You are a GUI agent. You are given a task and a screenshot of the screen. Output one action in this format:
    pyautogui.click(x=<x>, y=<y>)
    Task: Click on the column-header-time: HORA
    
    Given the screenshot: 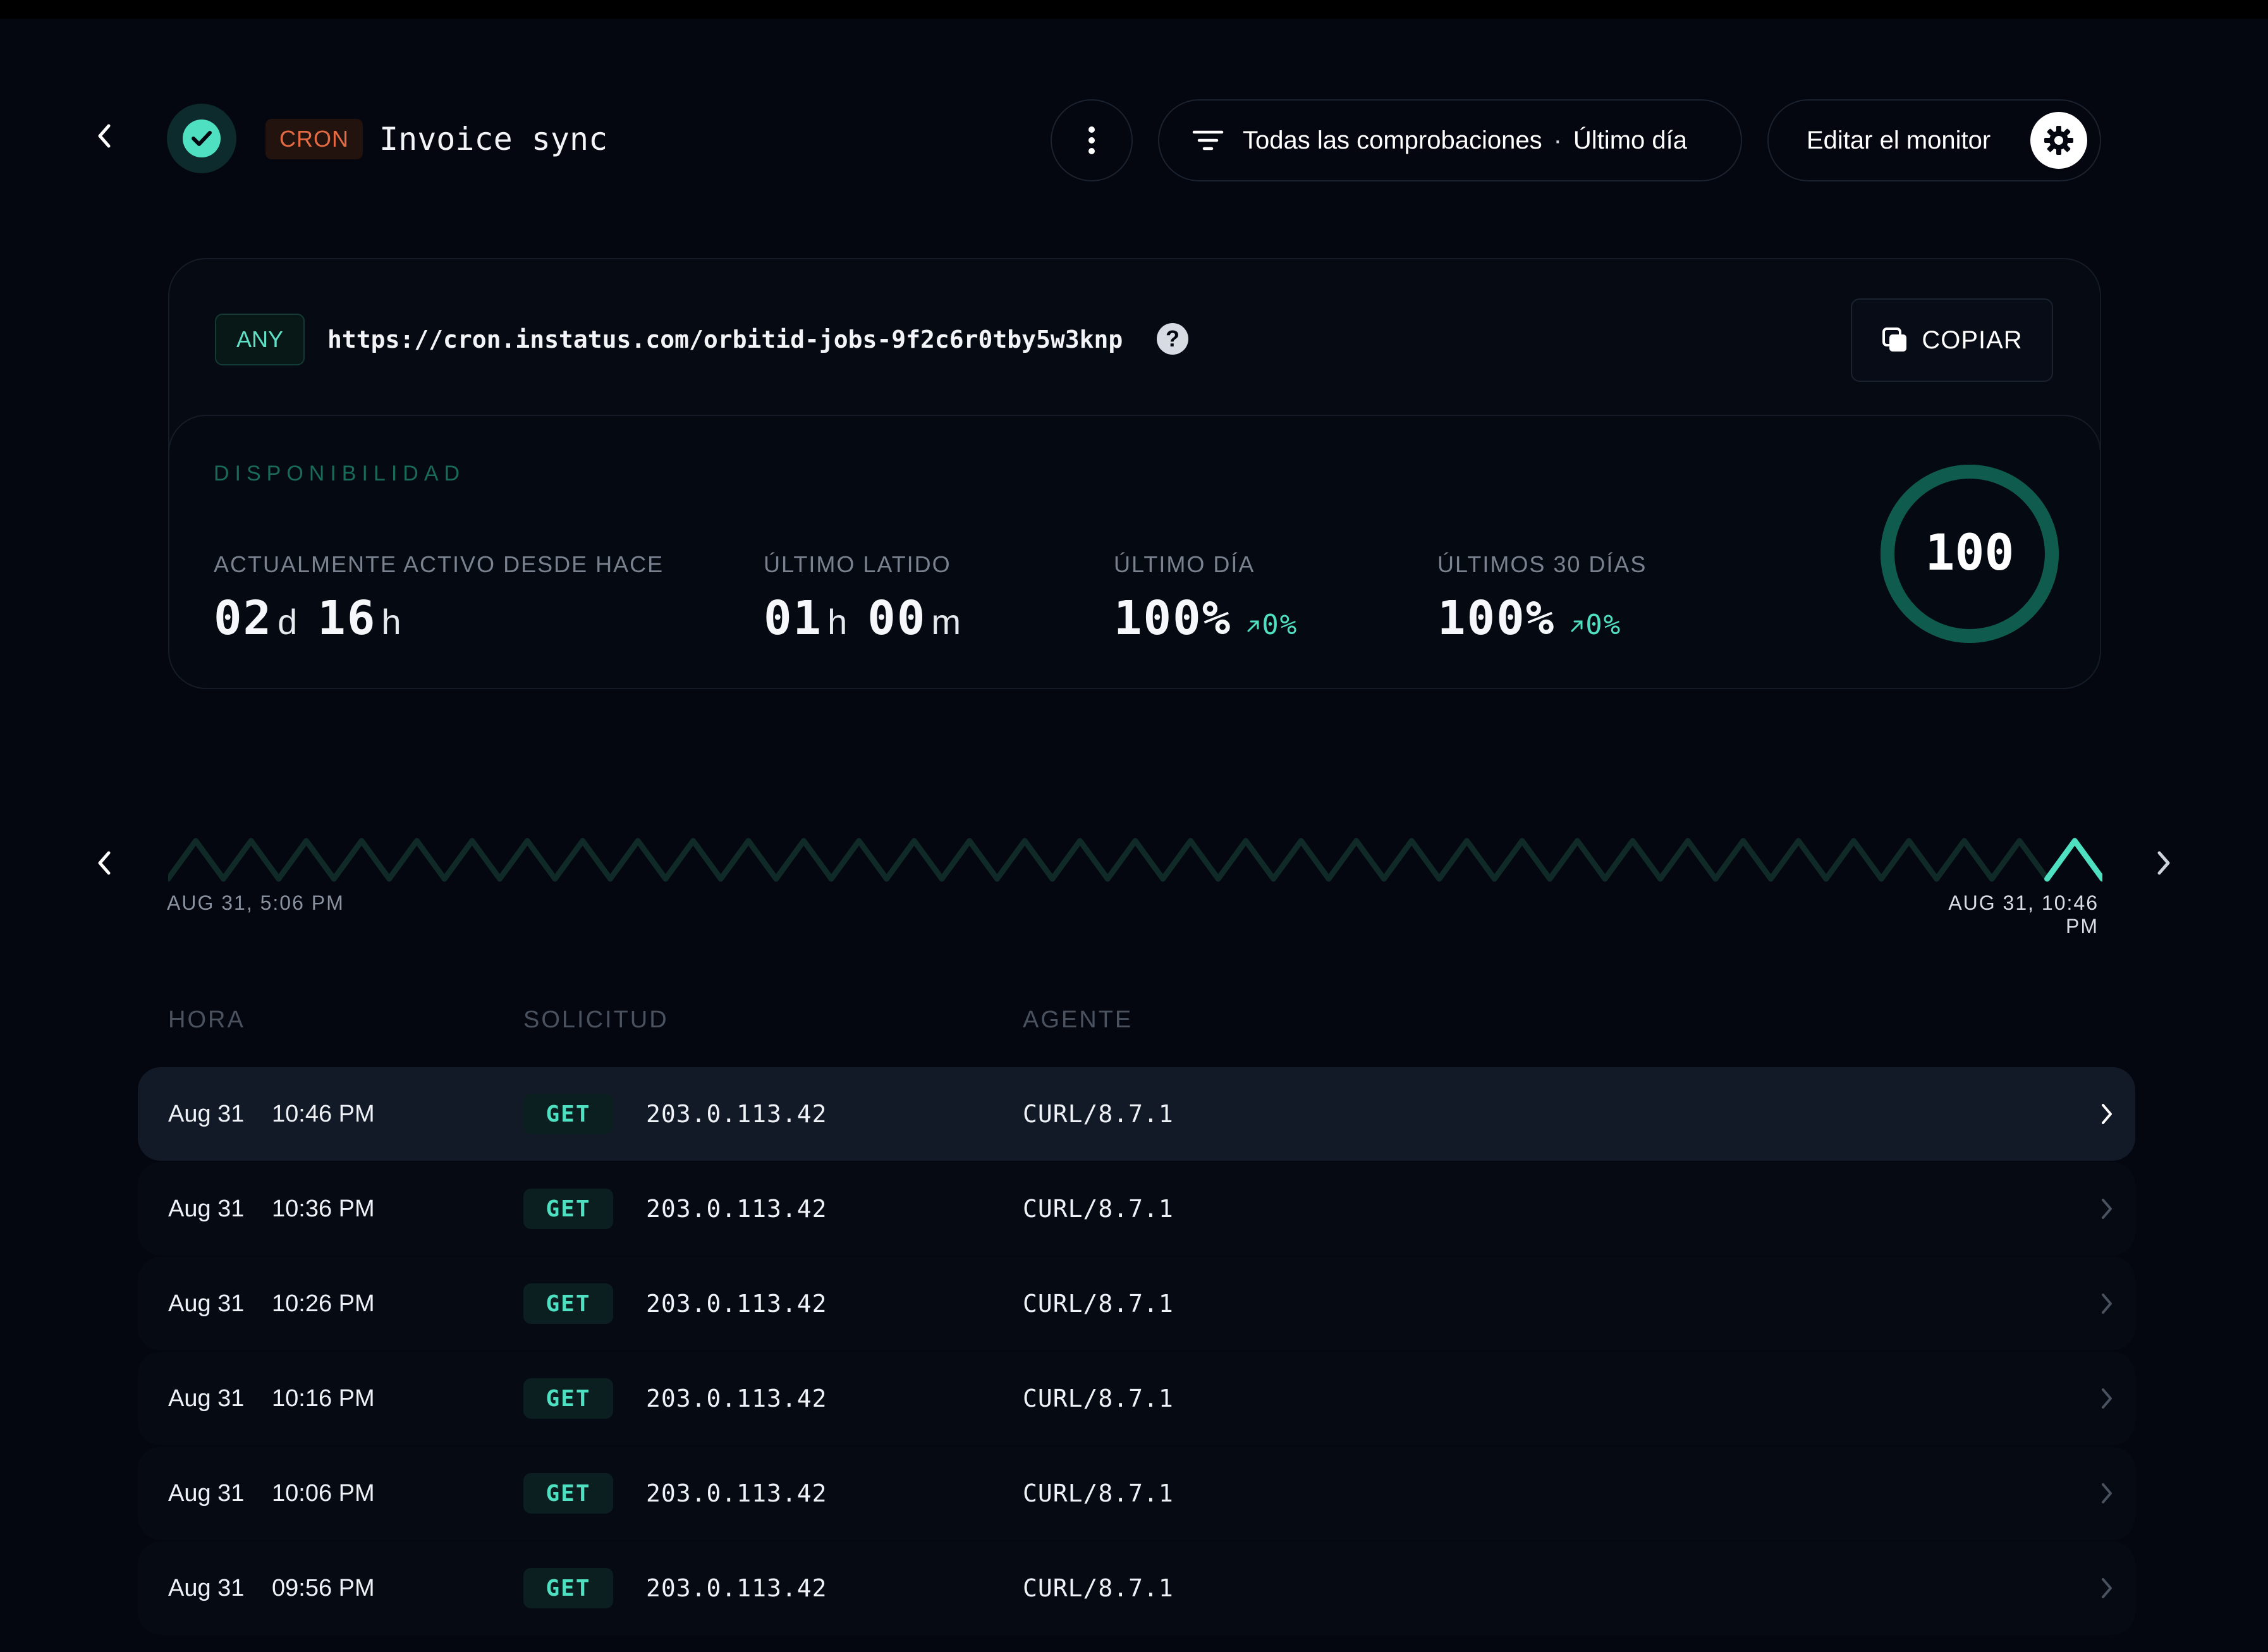 What is the action you would take?
    pyautogui.click(x=207, y=1019)
    